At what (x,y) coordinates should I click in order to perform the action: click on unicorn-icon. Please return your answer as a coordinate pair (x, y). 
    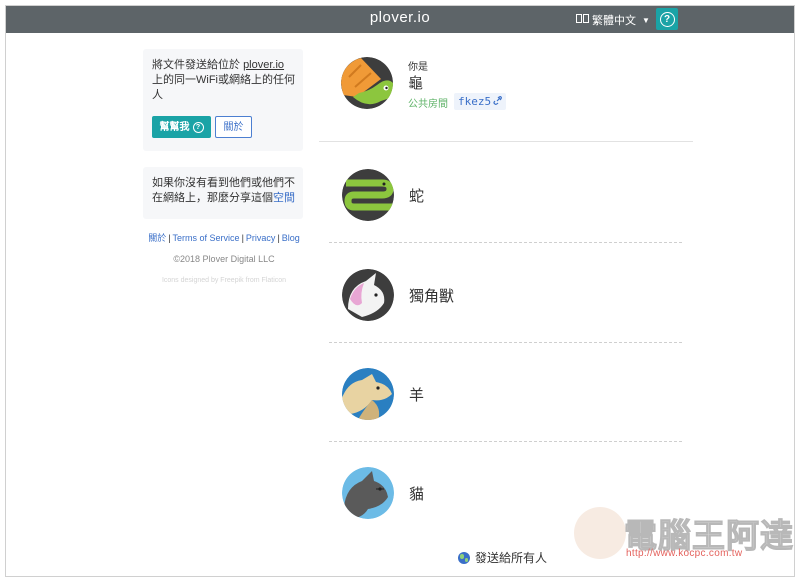
    Looking at the image, I should click on (368, 295).